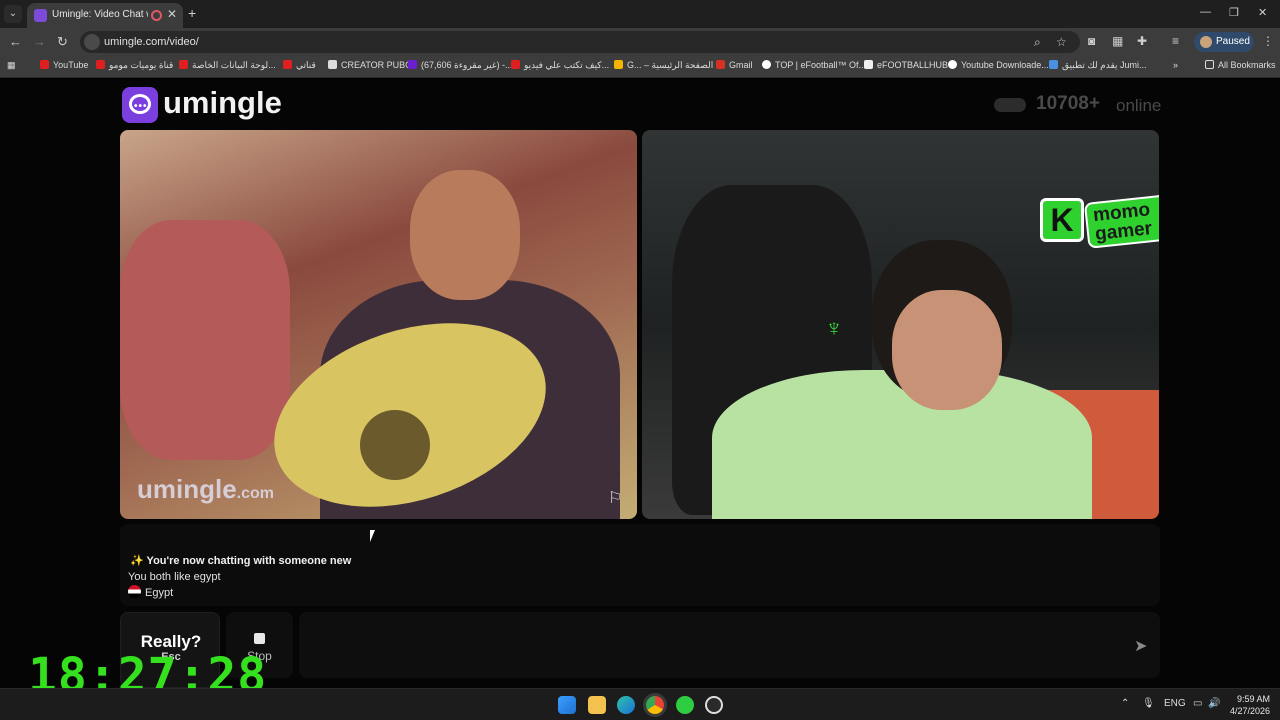 This screenshot has width=1280, height=720. What do you see at coordinates (151, 42) in the screenshot?
I see `url-text: umingle.com/video/` at bounding box center [151, 42].